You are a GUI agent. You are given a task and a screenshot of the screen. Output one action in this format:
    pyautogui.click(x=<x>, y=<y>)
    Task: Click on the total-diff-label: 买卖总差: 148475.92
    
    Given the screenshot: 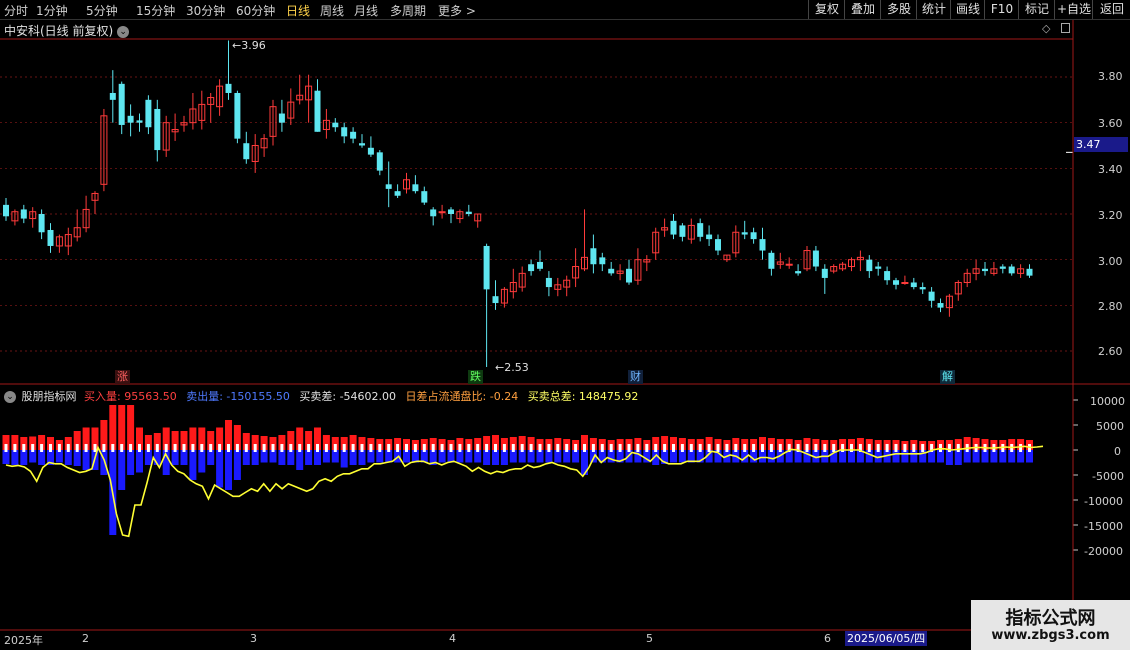 What is the action you would take?
    pyautogui.click(x=583, y=396)
    